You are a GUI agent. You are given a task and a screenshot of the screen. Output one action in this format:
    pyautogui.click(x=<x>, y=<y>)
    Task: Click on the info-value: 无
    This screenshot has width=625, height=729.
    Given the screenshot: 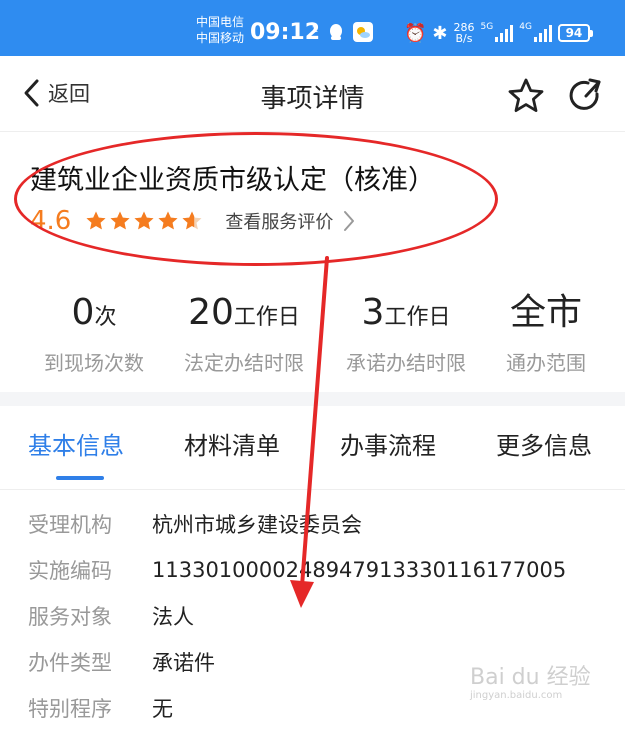 What is the action you would take?
    pyautogui.click(x=162, y=709)
    